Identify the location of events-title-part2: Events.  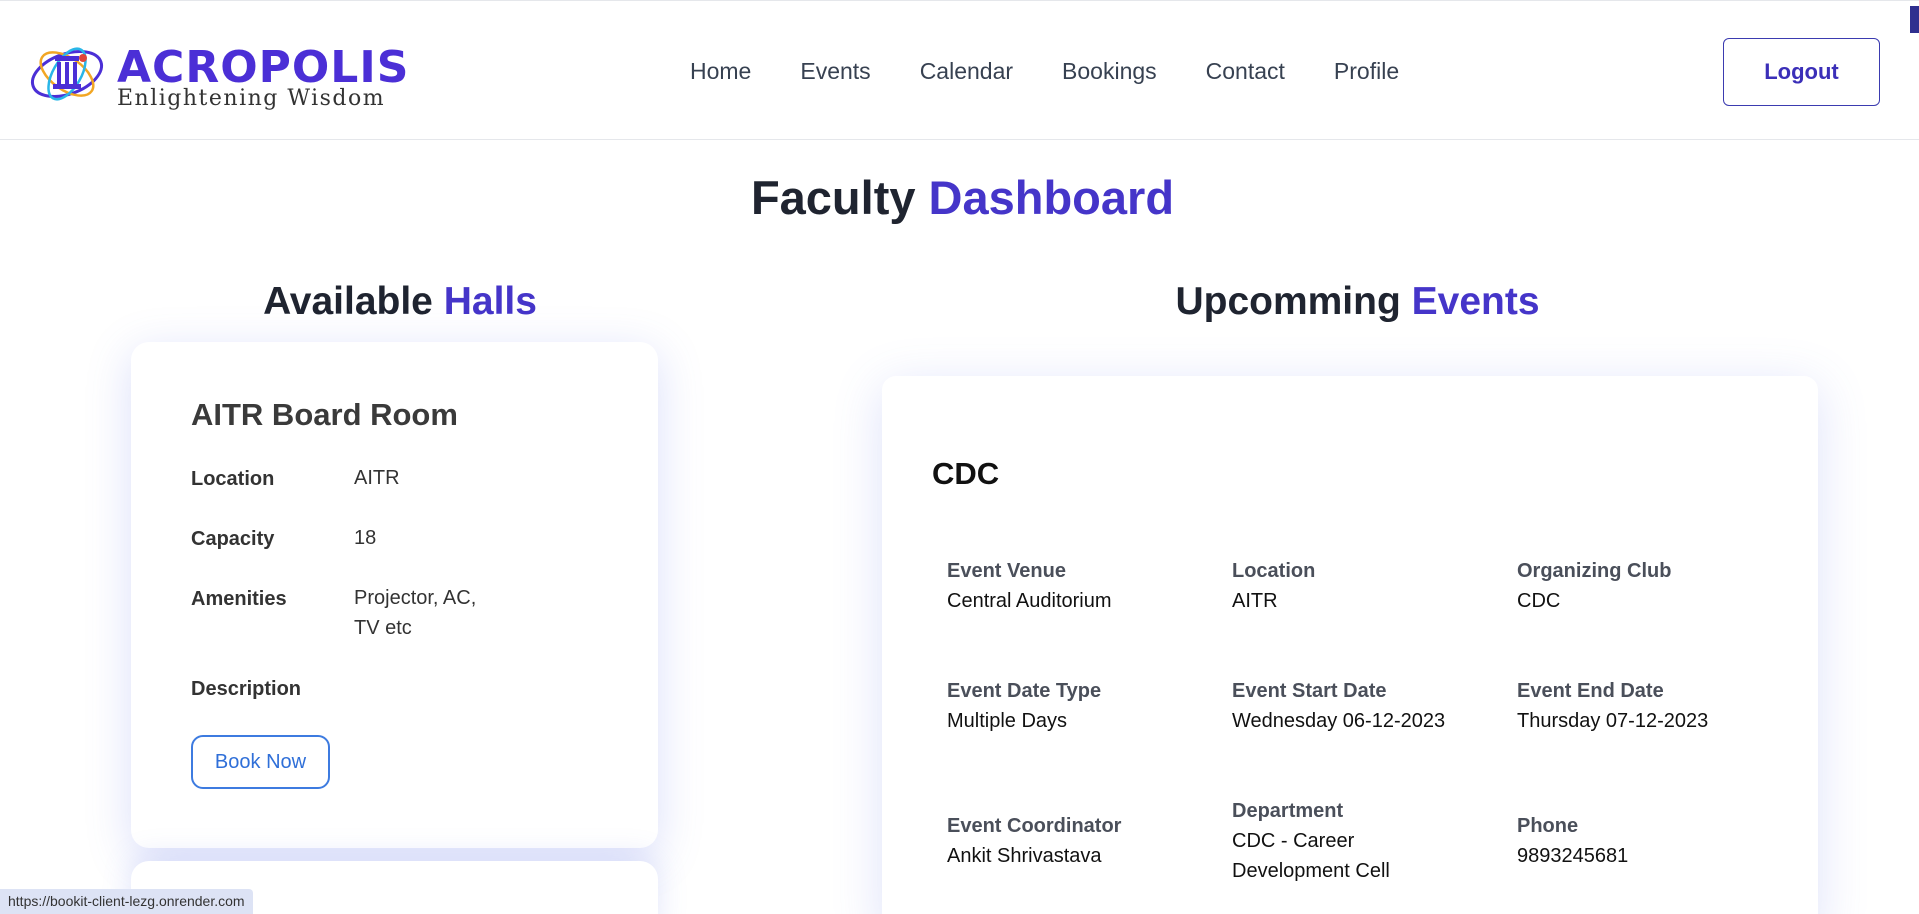
(1475, 301).